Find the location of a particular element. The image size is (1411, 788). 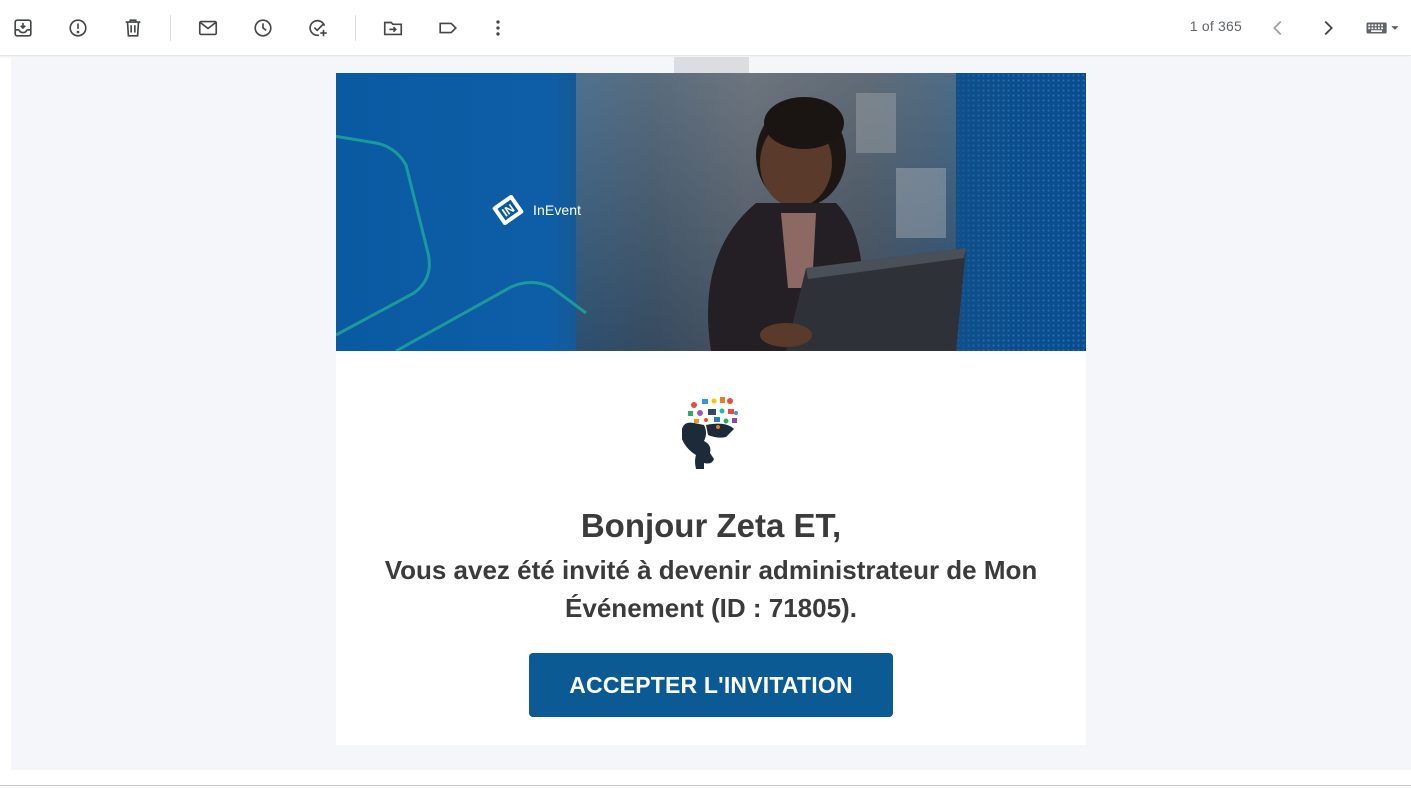

archive-button is located at coordinates (23, 28).